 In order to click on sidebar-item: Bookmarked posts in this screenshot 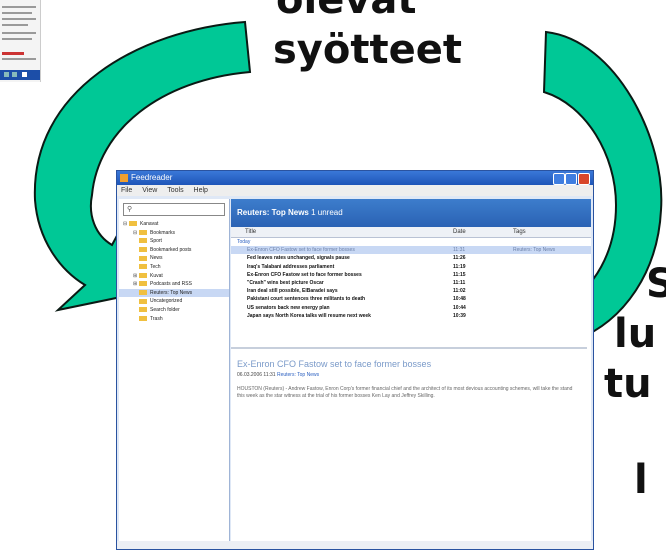, I will do `click(174, 250)`.